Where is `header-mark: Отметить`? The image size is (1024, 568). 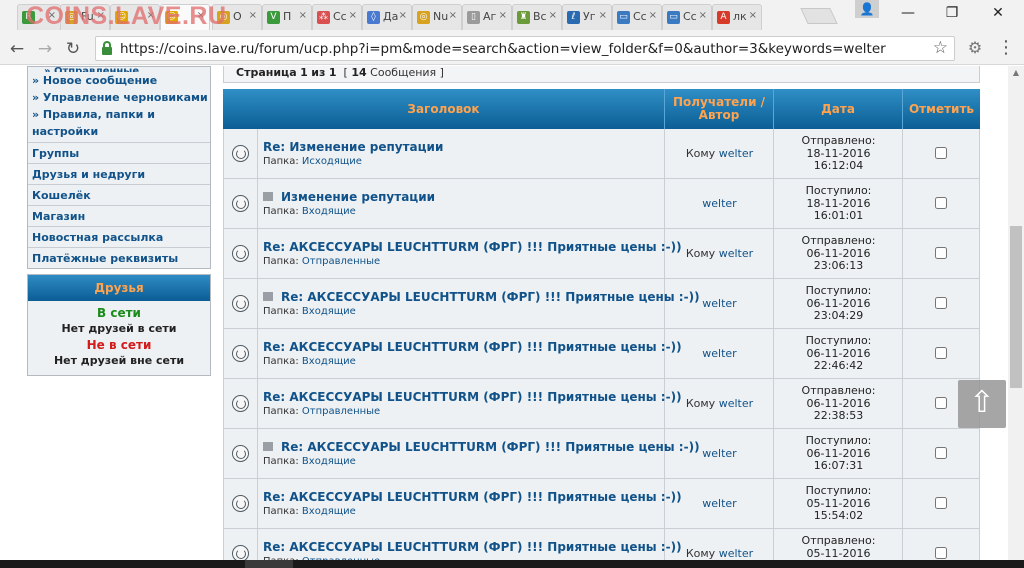
header-mark: Отметить is located at coordinates (941, 109).